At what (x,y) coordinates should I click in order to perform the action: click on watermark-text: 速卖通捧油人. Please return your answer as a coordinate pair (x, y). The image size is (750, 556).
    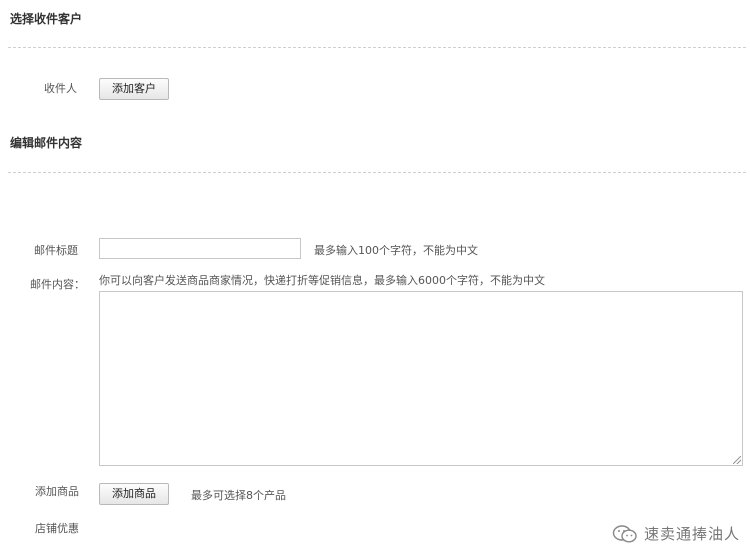
    Looking at the image, I should click on (691, 534).